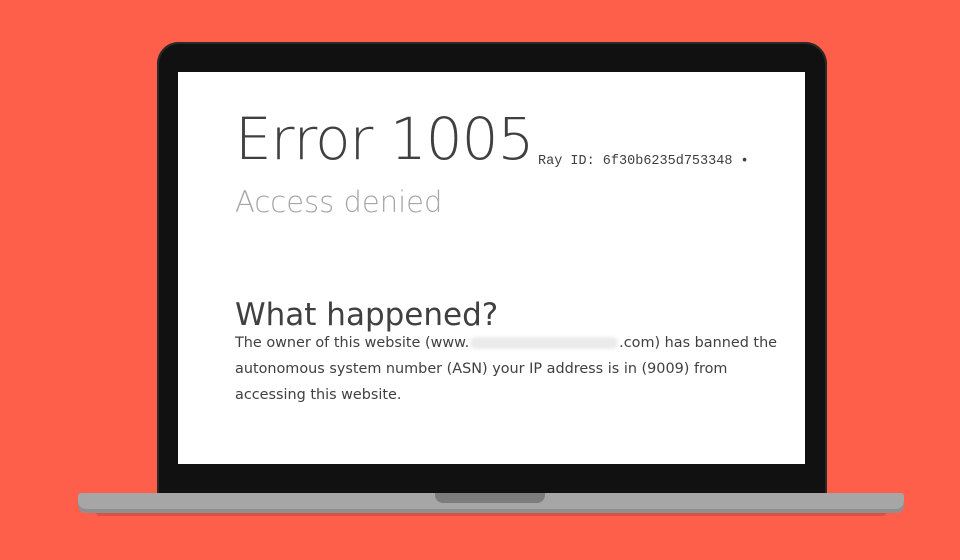 This screenshot has width=960, height=560. I want to click on redacted-domain, so click(544, 343).